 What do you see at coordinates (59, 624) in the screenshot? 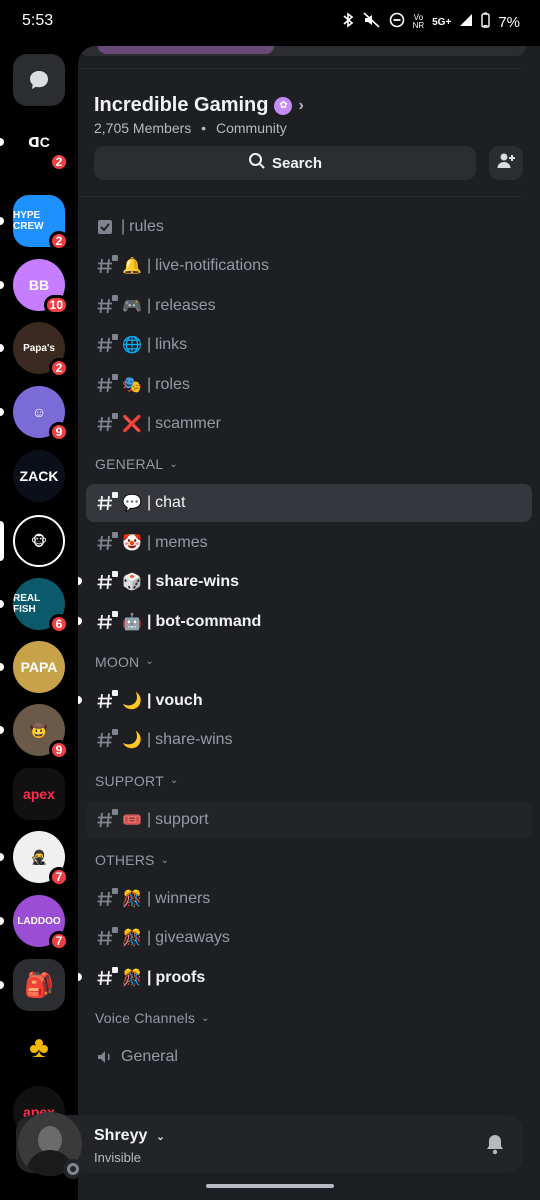
I see `unread-badge: 6` at bounding box center [59, 624].